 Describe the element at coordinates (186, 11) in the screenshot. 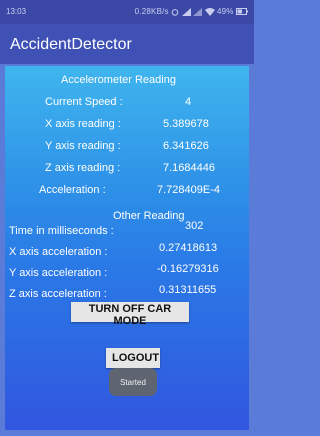

I see `signal-icon` at that location.